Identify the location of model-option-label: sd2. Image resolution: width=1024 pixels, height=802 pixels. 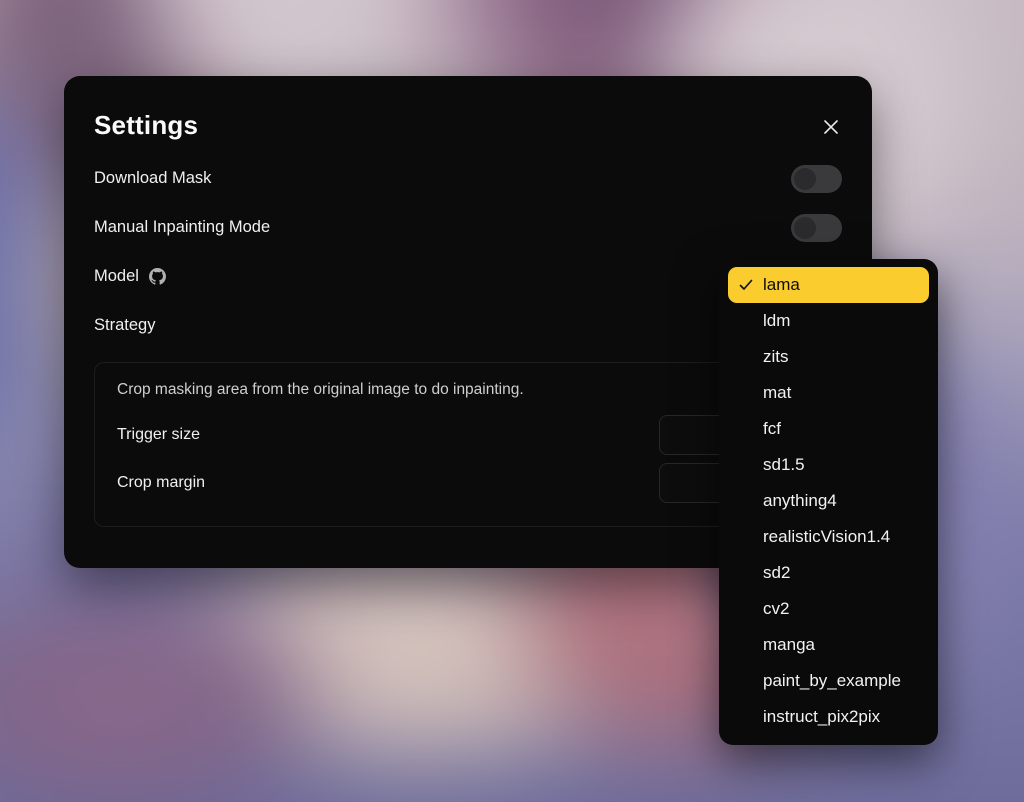
(777, 572).